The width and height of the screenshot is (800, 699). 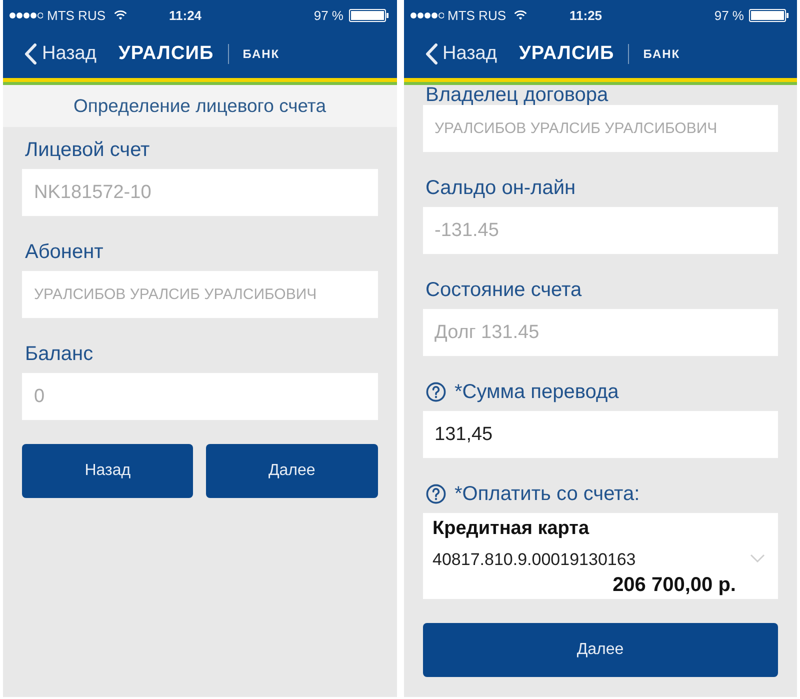 What do you see at coordinates (108, 471) in the screenshot?
I see `action-button: Назад` at bounding box center [108, 471].